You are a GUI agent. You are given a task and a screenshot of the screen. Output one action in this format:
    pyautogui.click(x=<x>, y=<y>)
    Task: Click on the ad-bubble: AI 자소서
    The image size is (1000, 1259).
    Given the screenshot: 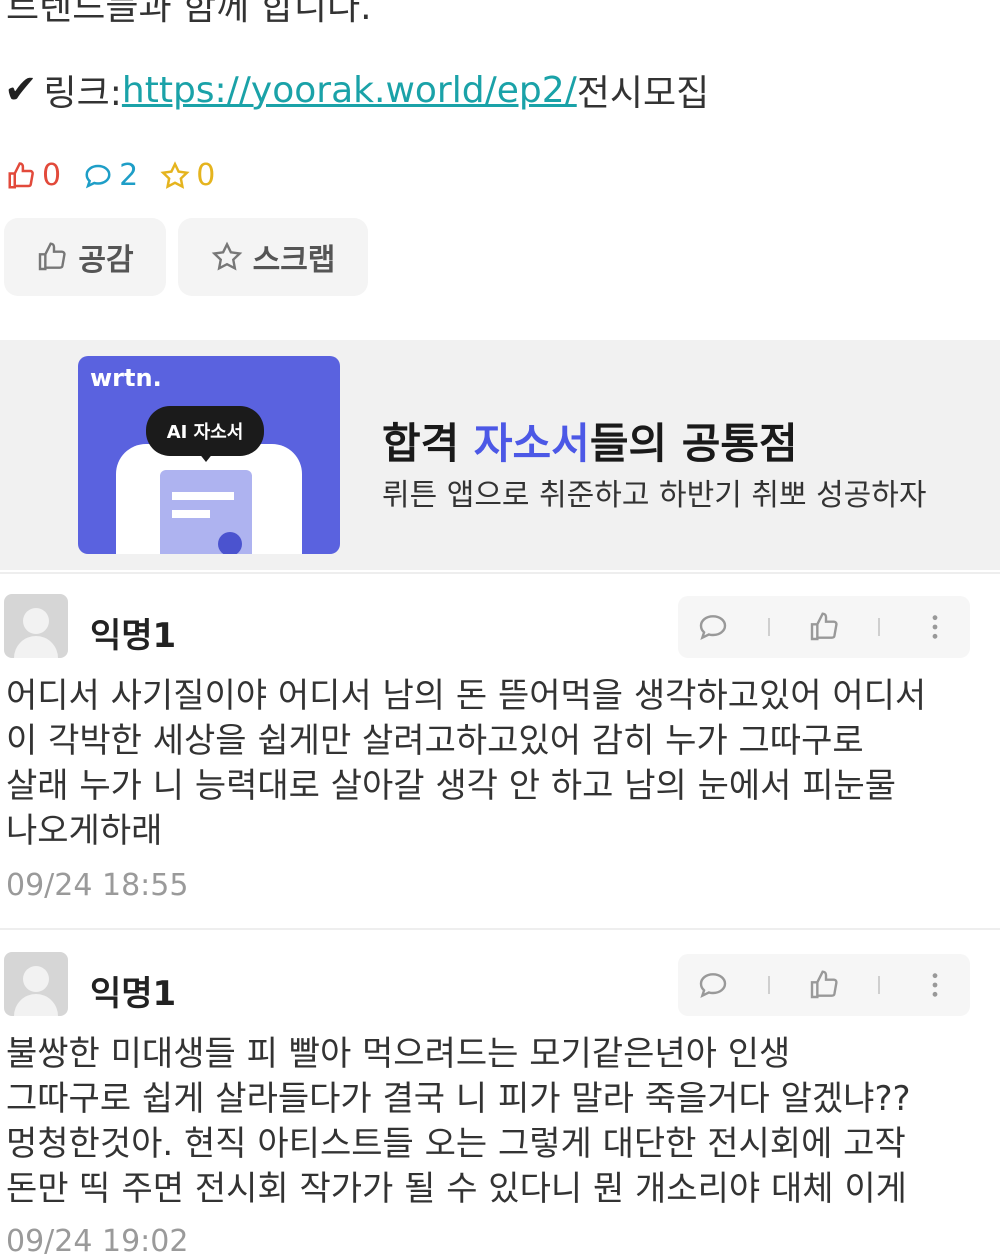 What is the action you would take?
    pyautogui.click(x=205, y=431)
    